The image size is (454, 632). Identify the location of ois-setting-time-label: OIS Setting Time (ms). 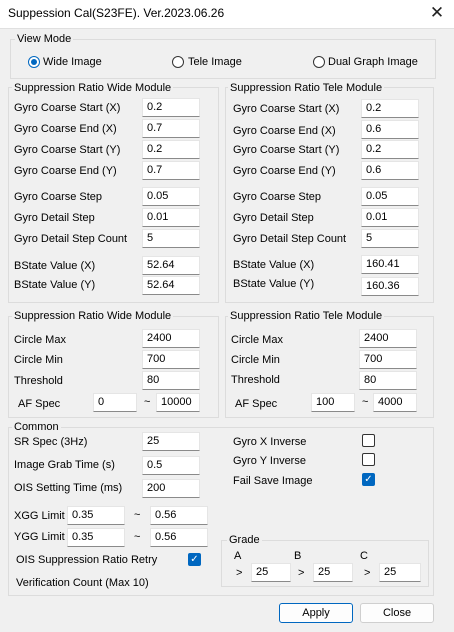
(68, 488).